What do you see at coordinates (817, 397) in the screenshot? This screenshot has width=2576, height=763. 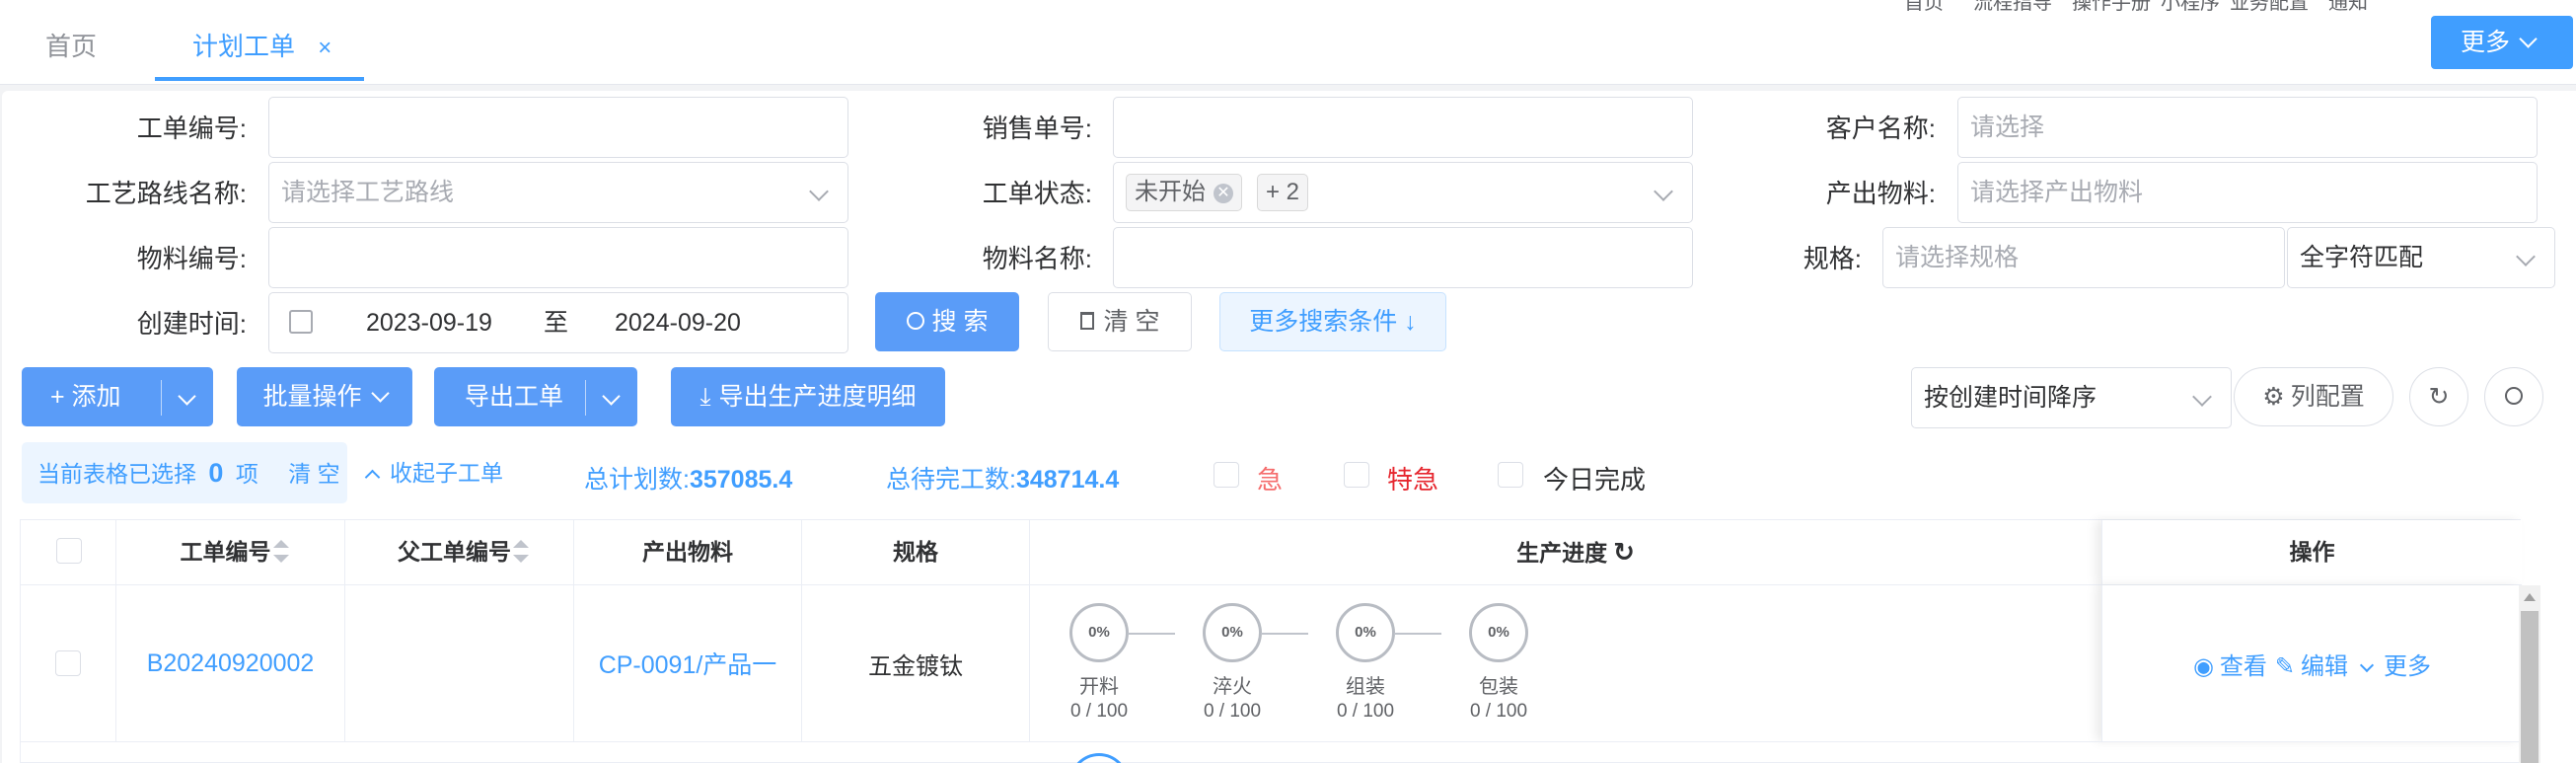 I see `export-progress-label: 导出生产进度明细` at bounding box center [817, 397].